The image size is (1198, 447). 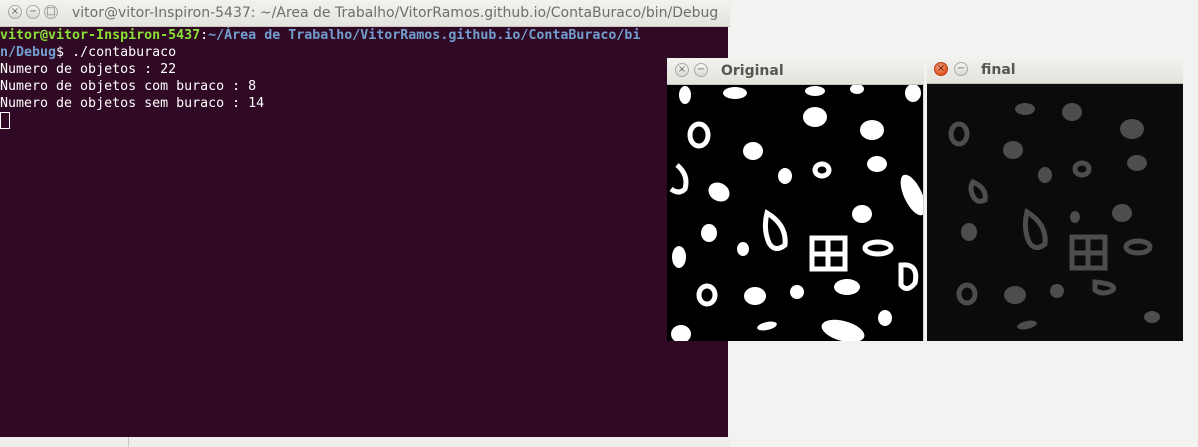 What do you see at coordinates (100, 35) in the screenshot?
I see `prompt-user: vitor@vitor-Inspiron-5437` at bounding box center [100, 35].